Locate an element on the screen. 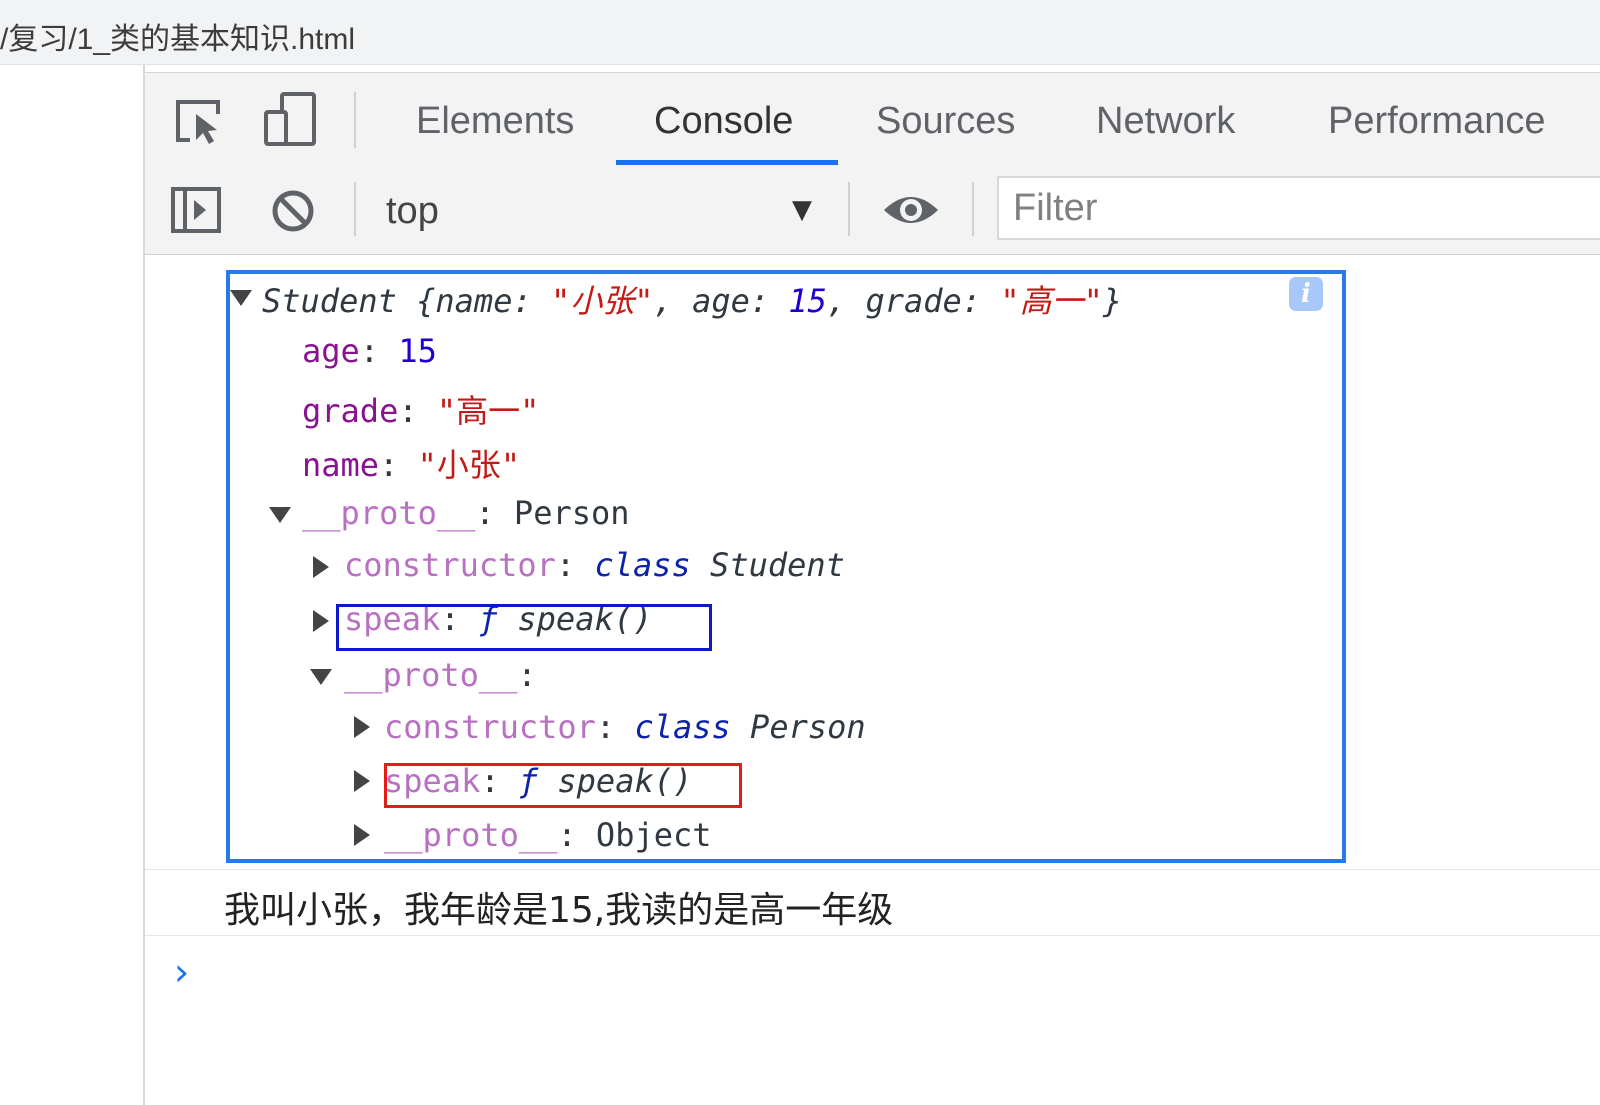  console-log-message: 我叫小张，我年龄是15,我读的是高一年级 is located at coordinates (559, 910).